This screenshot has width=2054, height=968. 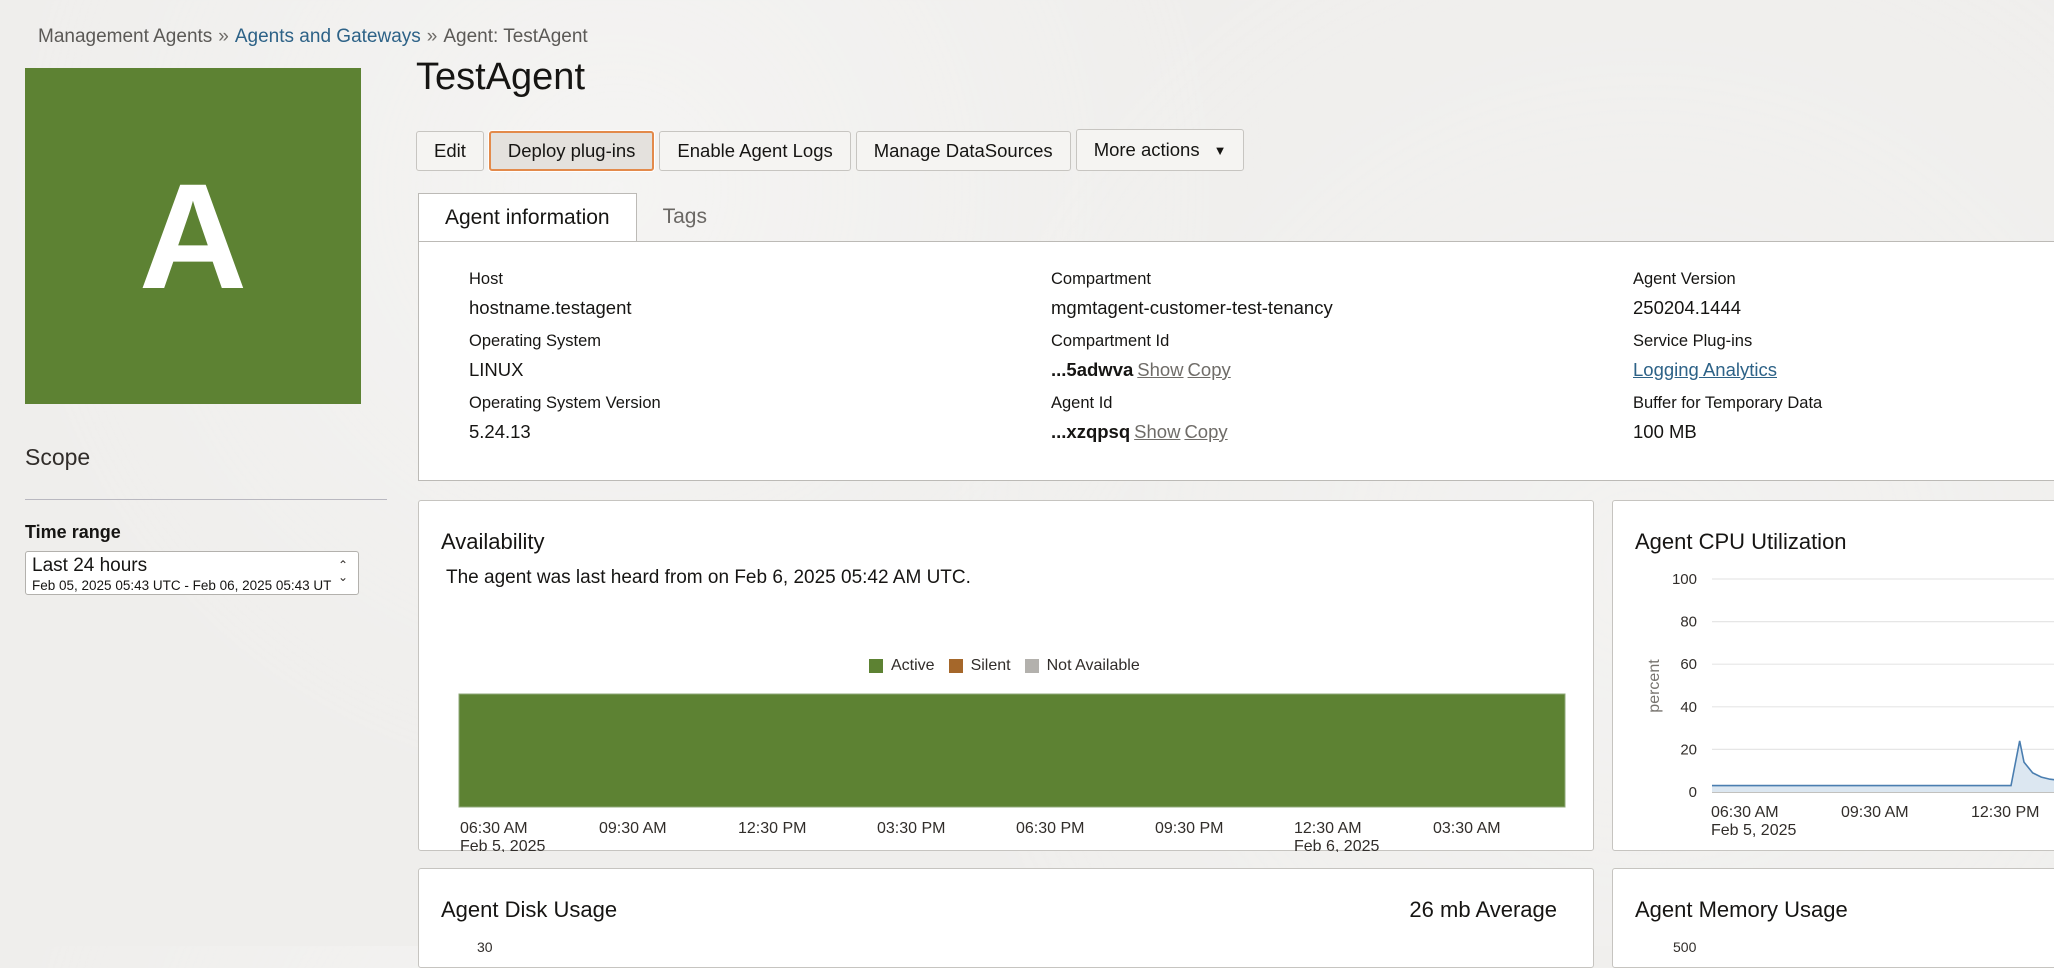 I want to click on os-version-label: Operating System Version, so click(x=565, y=404).